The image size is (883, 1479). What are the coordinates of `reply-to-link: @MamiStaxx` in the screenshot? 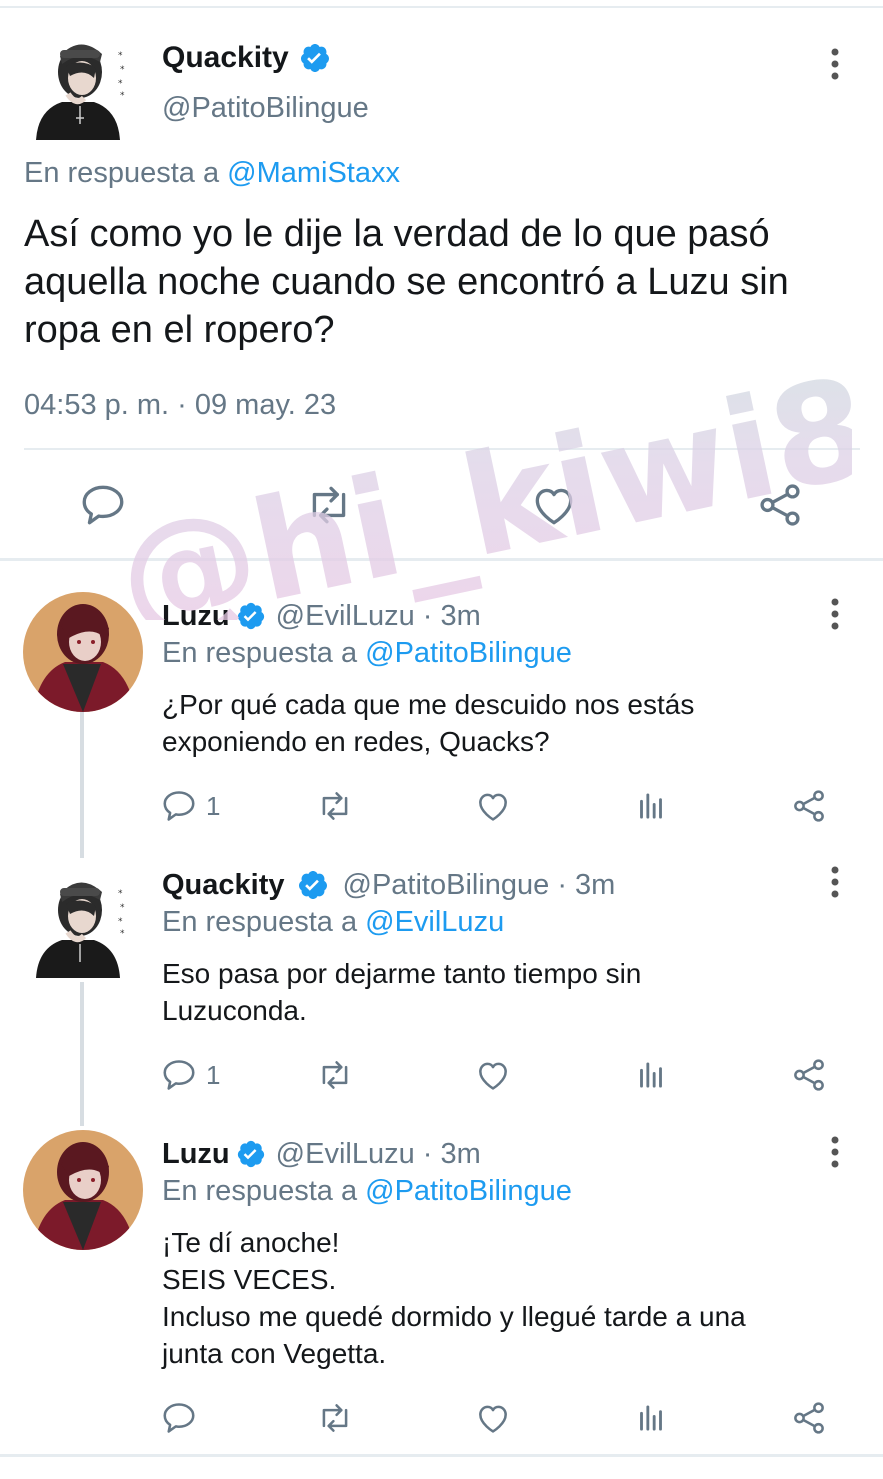 It's located at (313, 173).